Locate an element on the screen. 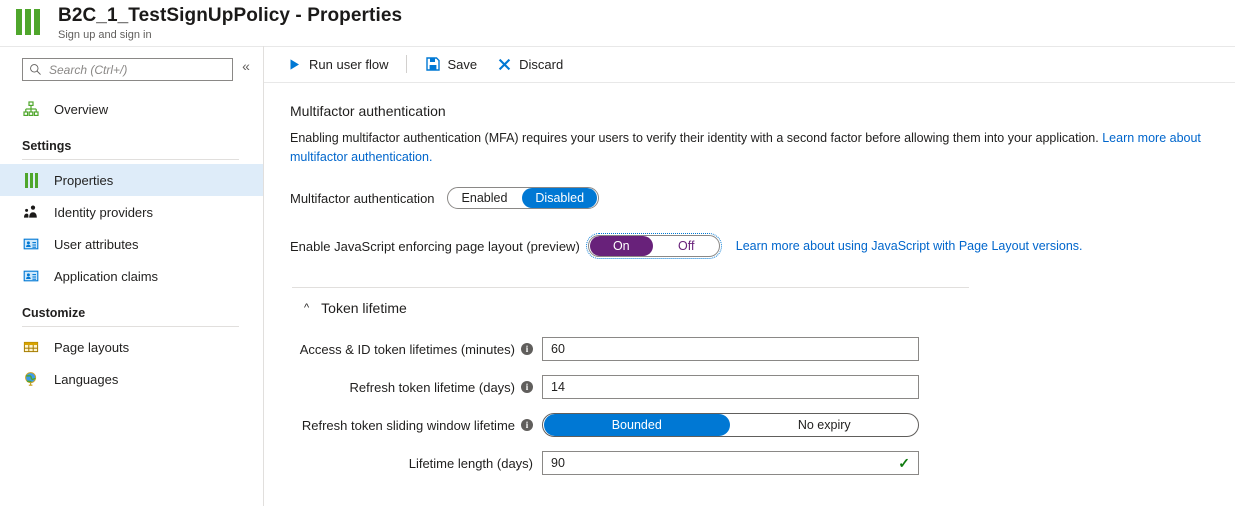  sidebar-item-label: Overview is located at coordinates (81, 109).